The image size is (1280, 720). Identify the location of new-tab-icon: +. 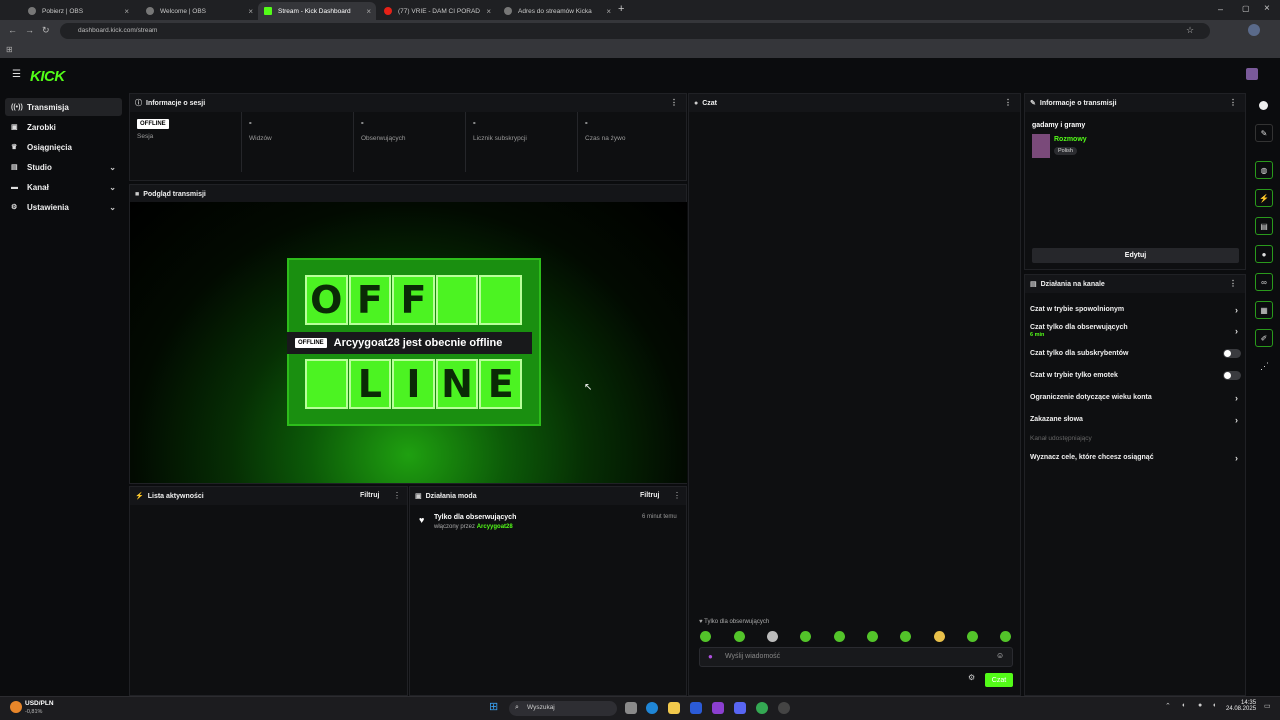
(621, 9).